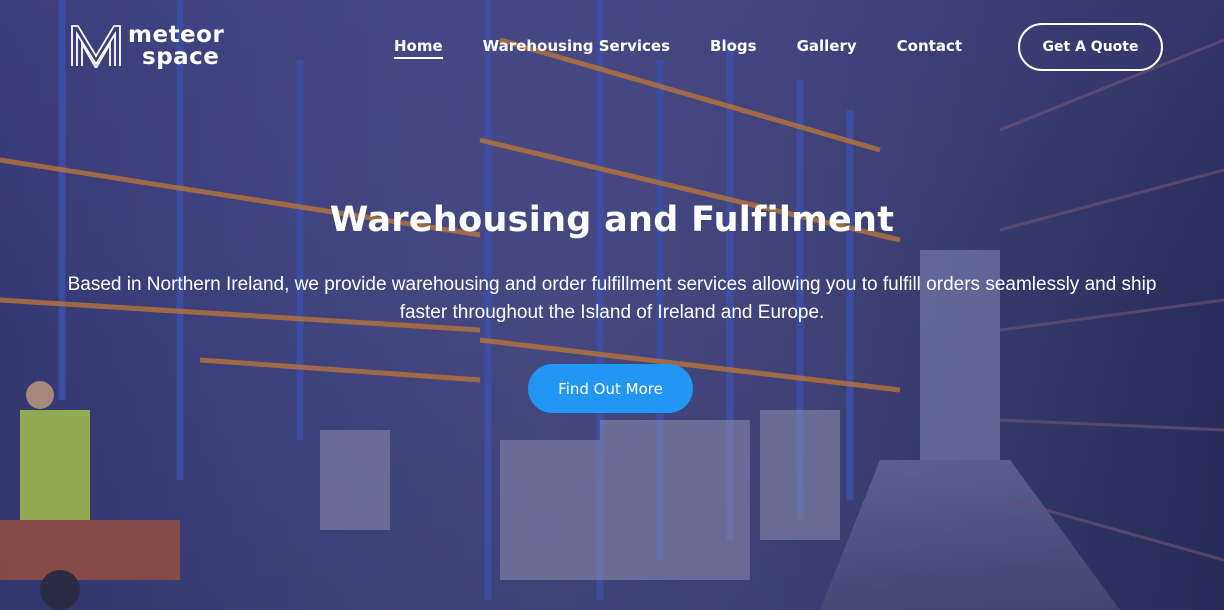  I want to click on nav-home: Home, so click(418, 48).